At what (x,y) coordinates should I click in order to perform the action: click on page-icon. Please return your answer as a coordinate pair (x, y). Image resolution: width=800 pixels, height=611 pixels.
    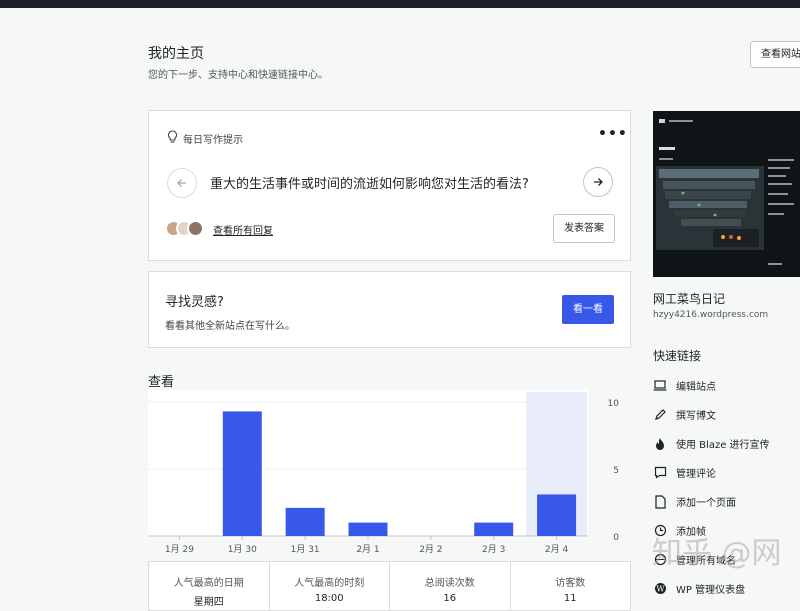
    Looking at the image, I should click on (660, 501).